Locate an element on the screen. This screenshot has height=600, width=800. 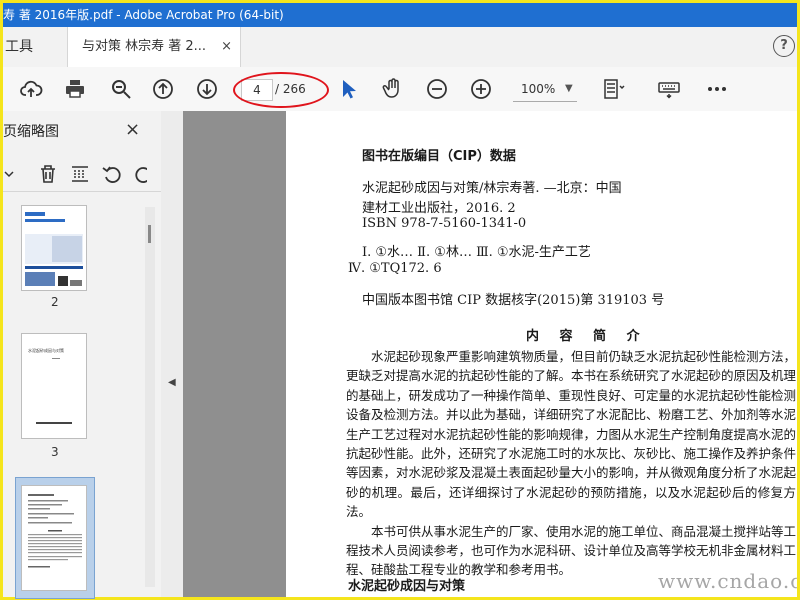
zoom-level-select: 100% is located at coordinates (538, 89).